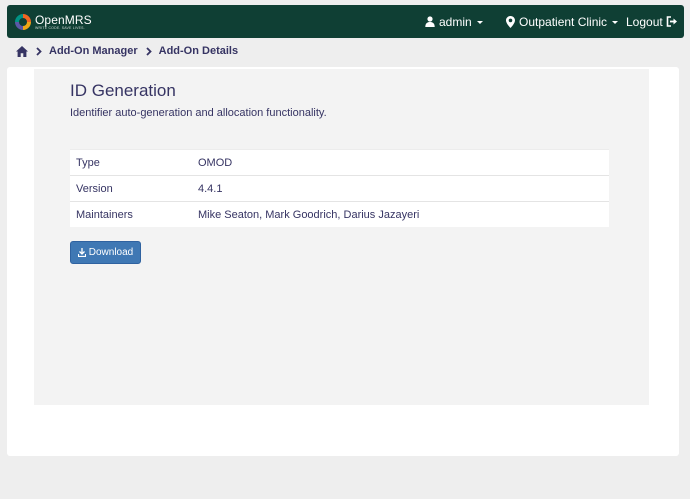 The image size is (690, 499). What do you see at coordinates (131, 162) in the screenshot?
I see `type-label: Type` at bounding box center [131, 162].